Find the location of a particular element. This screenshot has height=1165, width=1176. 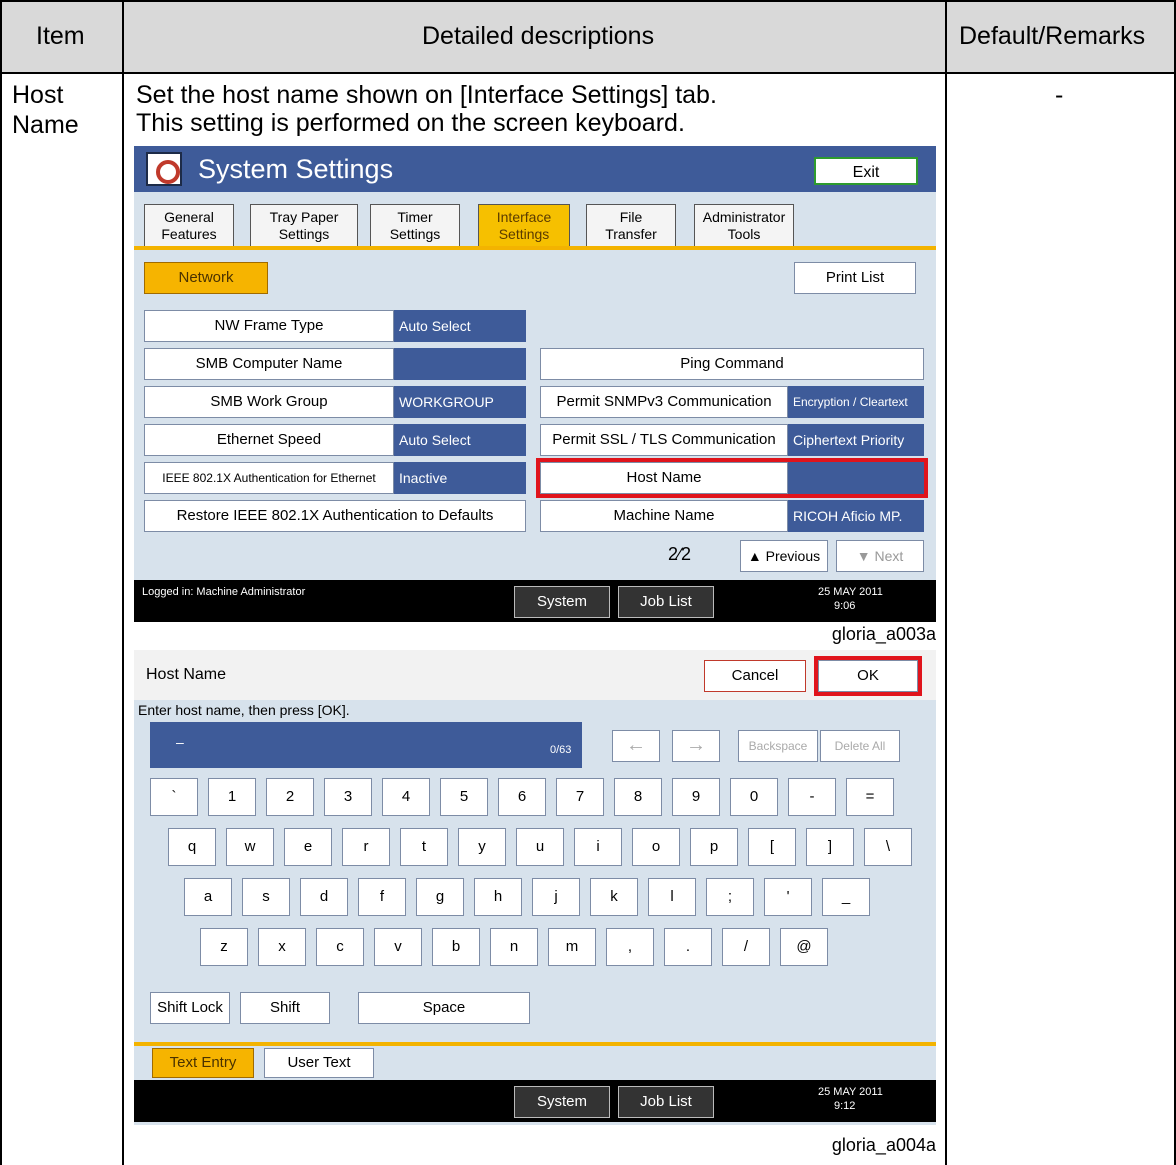

keyboard-key: x is located at coordinates (282, 947).